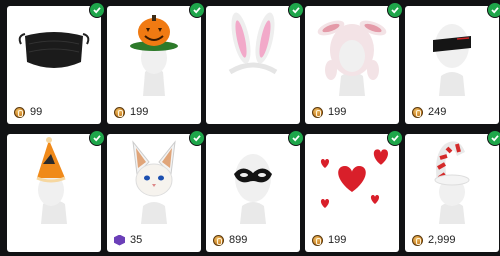  I want to click on item-card-candy-cane-hat: 2,999, so click(452, 191).